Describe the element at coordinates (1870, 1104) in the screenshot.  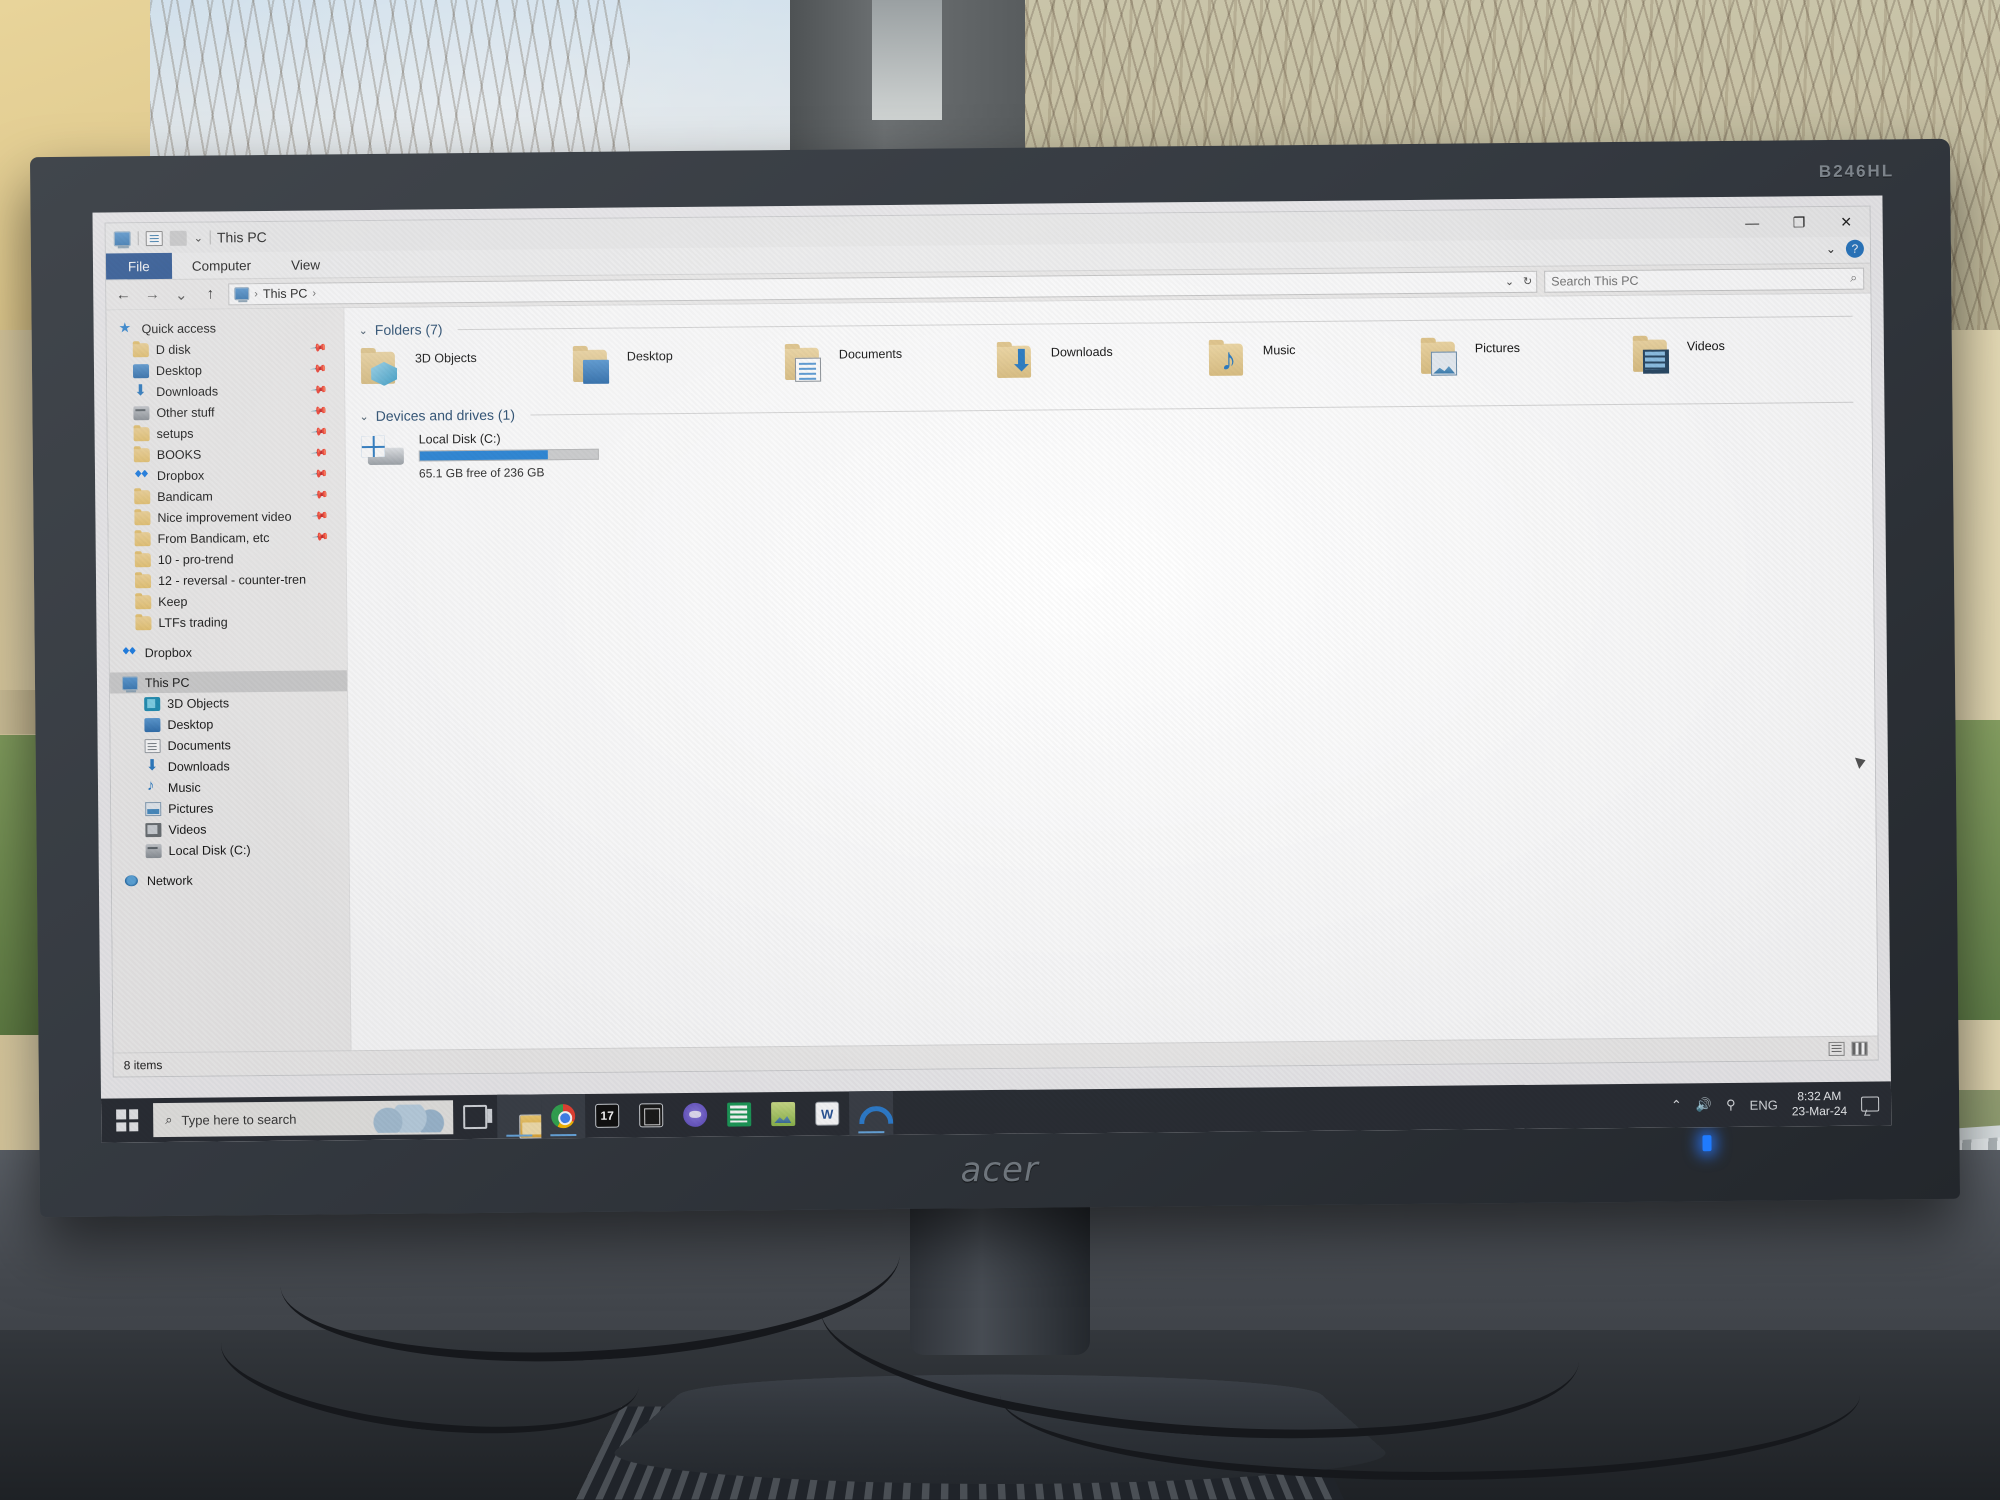
I see `action-center-icon` at that location.